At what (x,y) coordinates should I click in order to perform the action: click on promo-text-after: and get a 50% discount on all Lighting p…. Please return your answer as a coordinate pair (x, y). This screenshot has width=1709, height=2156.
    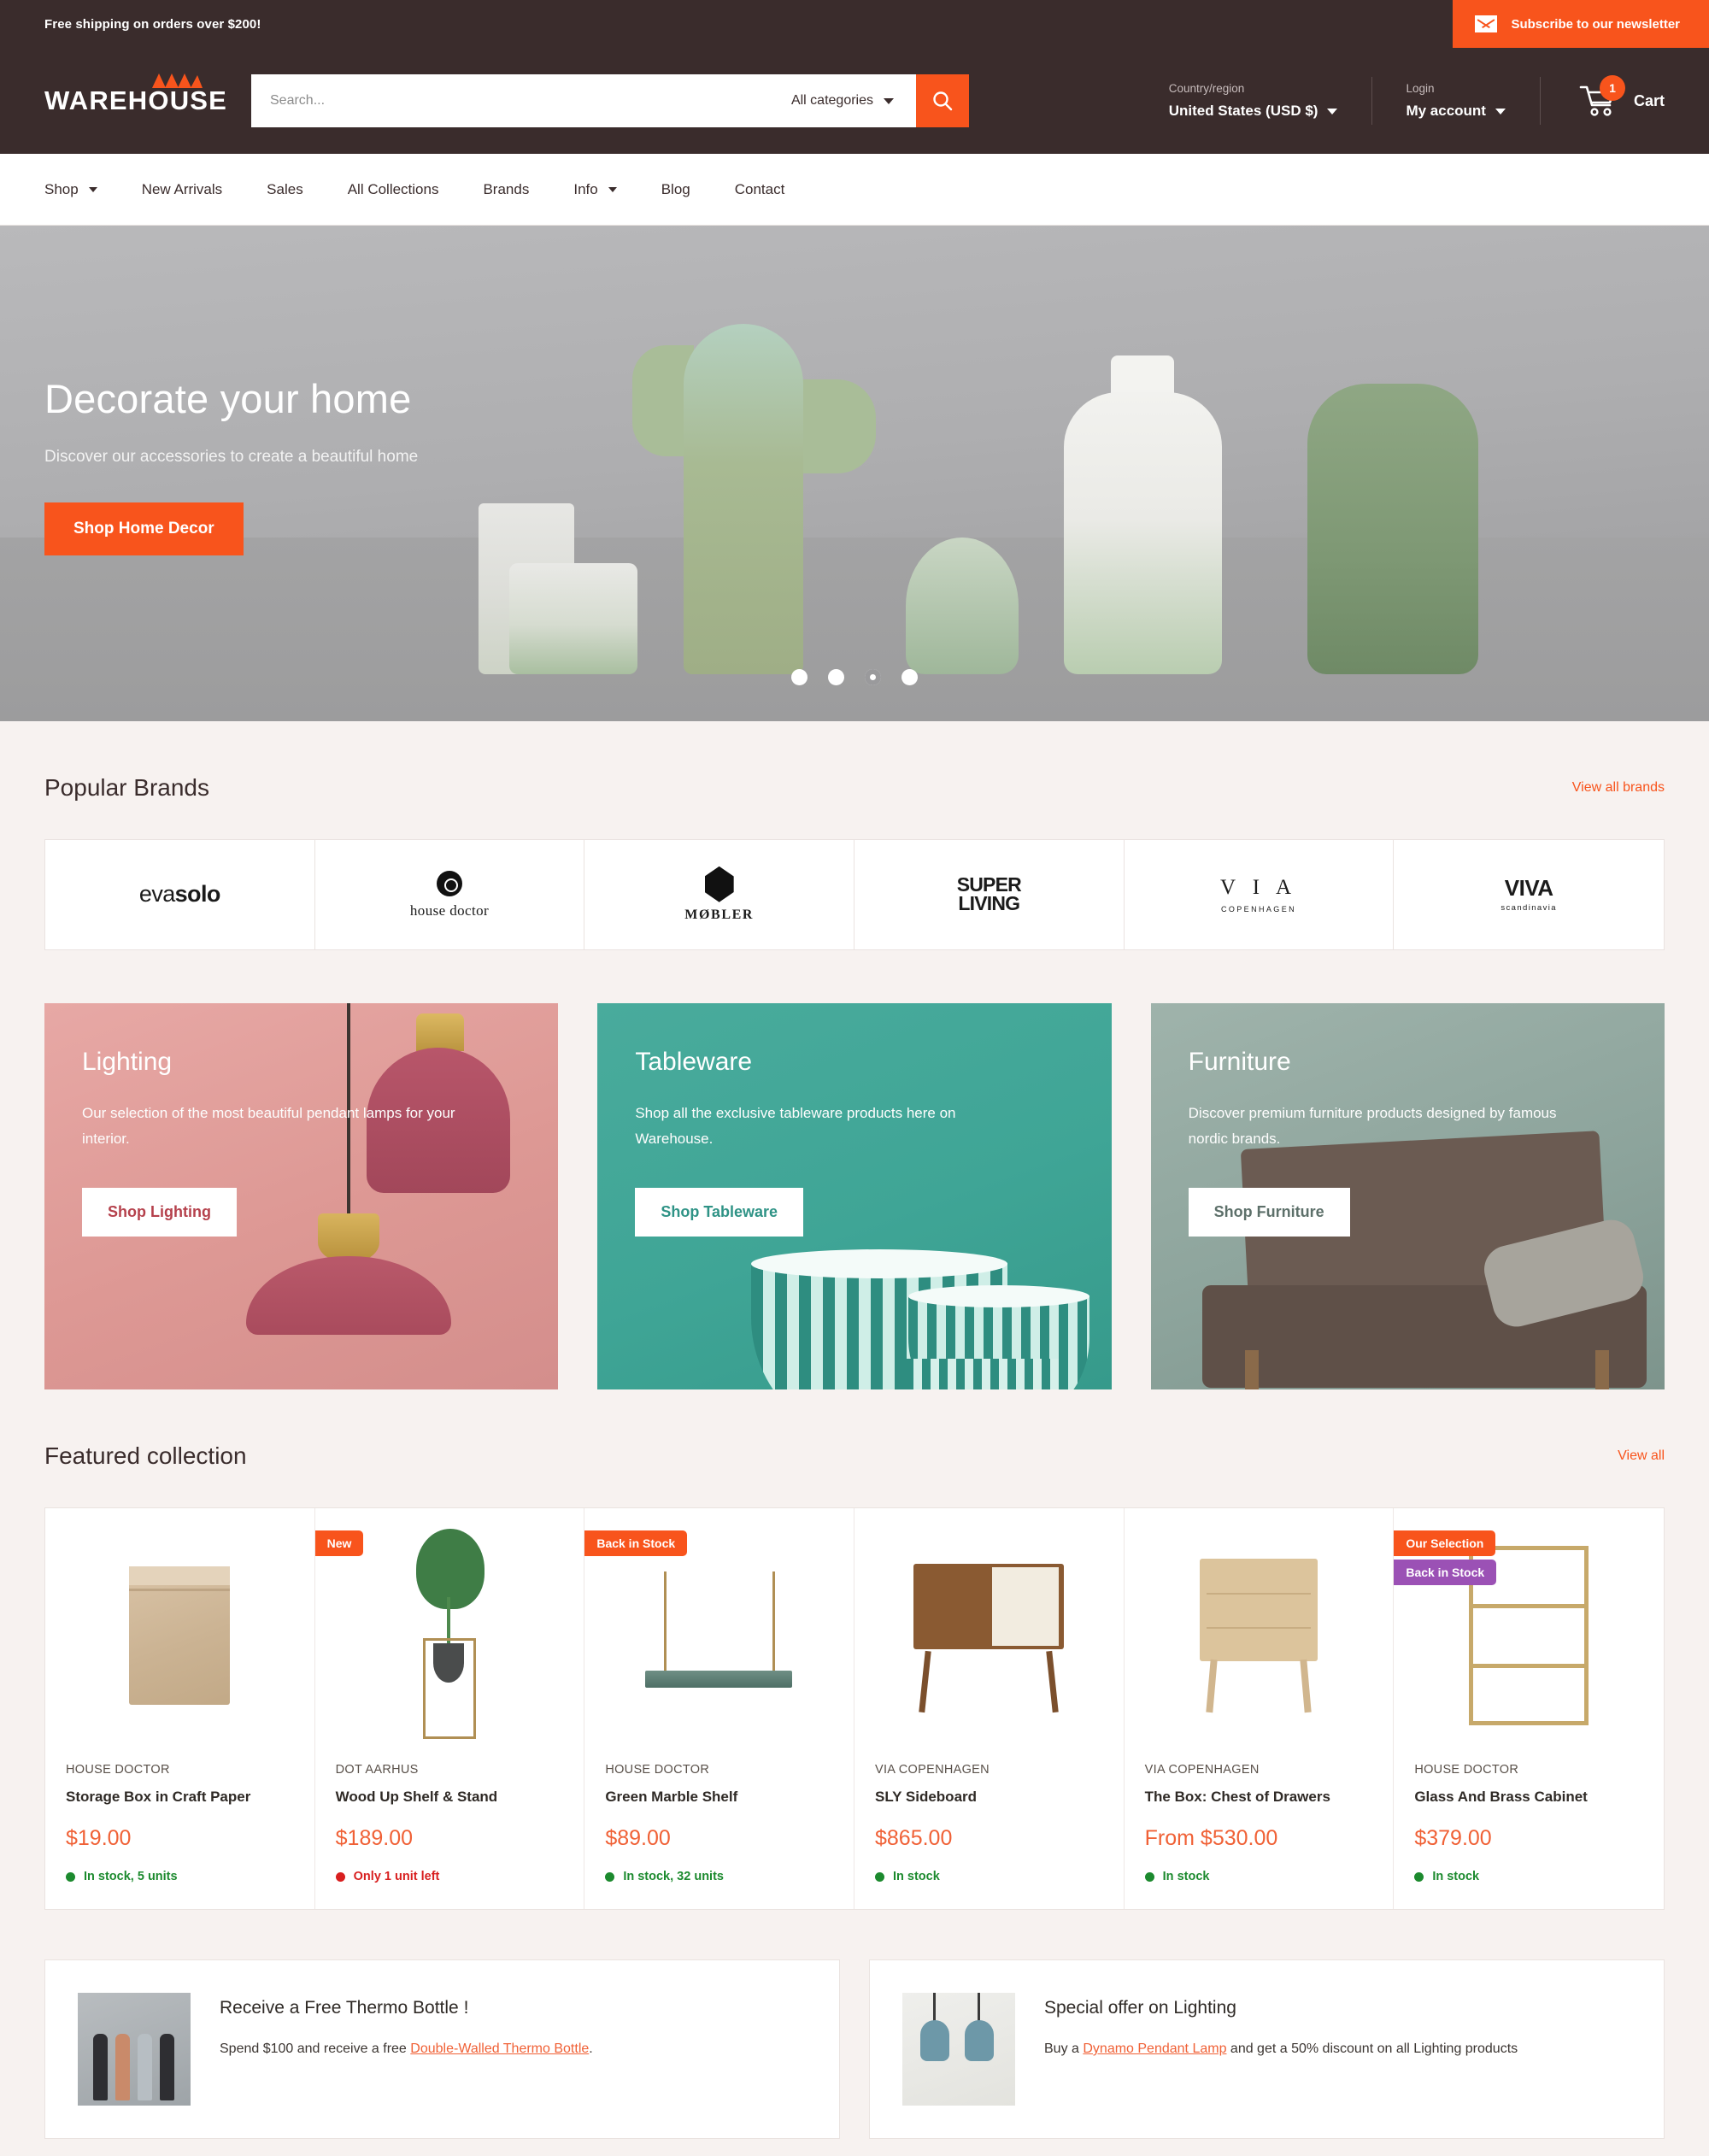
    Looking at the image, I should click on (1372, 2048).